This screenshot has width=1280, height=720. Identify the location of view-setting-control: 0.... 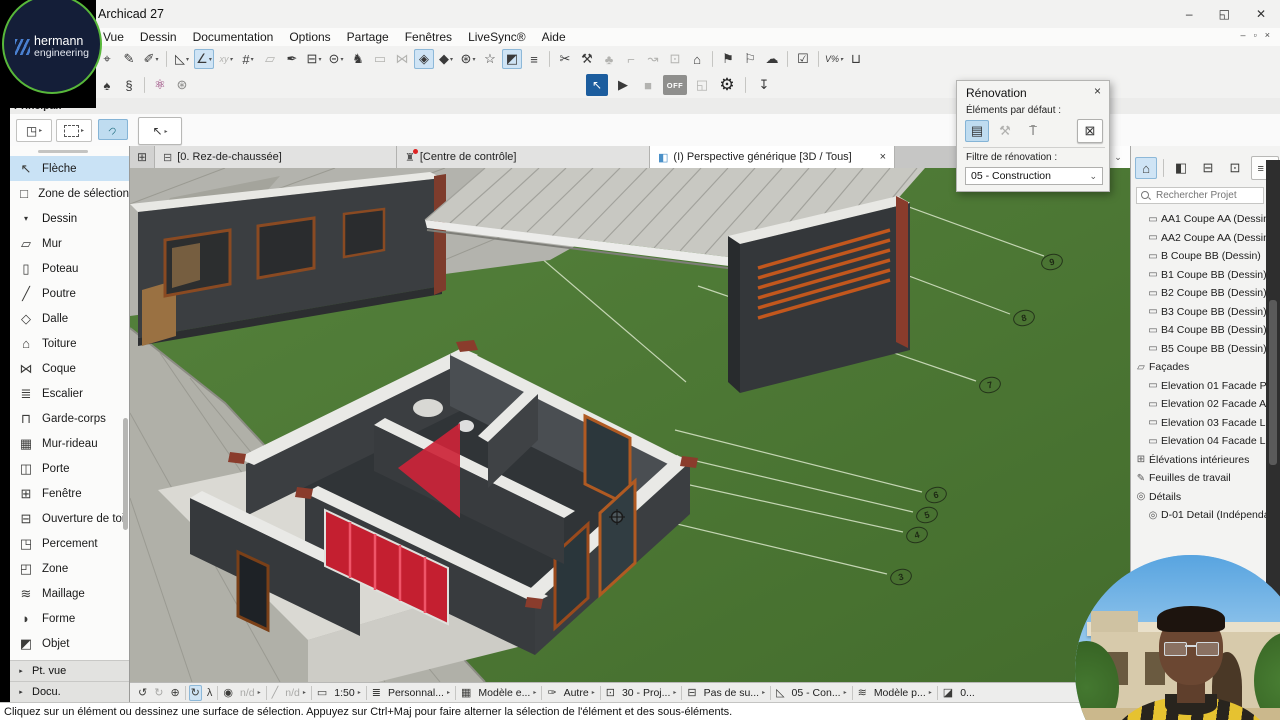
(967, 693).